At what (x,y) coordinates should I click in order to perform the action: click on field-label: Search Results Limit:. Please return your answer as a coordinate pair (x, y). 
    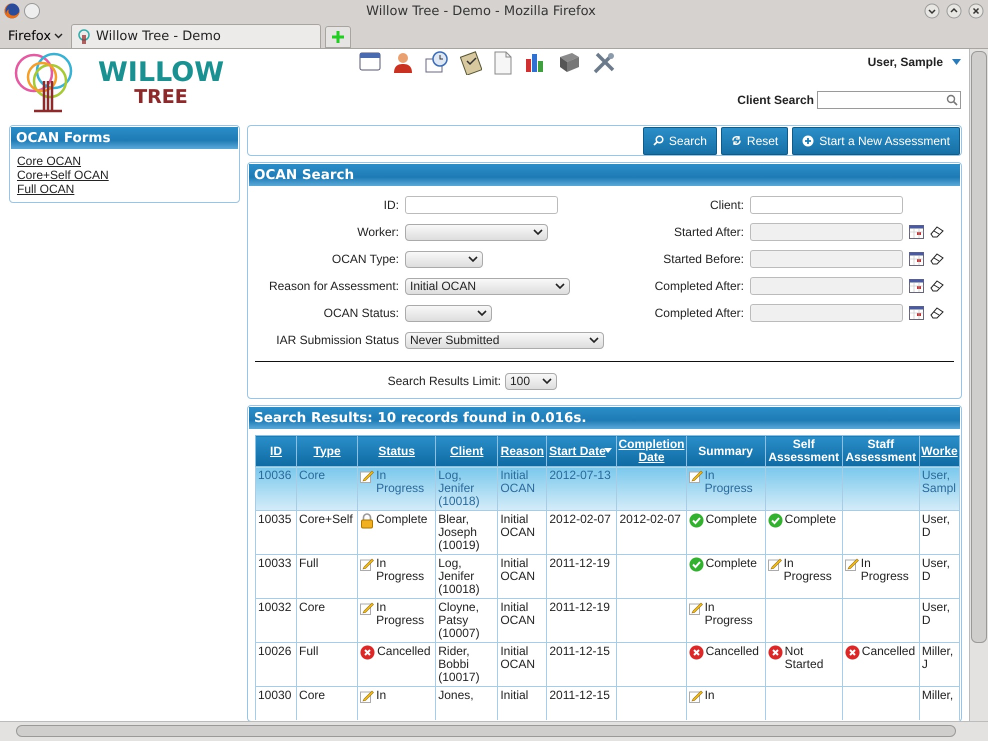
    Looking at the image, I should click on (443, 381).